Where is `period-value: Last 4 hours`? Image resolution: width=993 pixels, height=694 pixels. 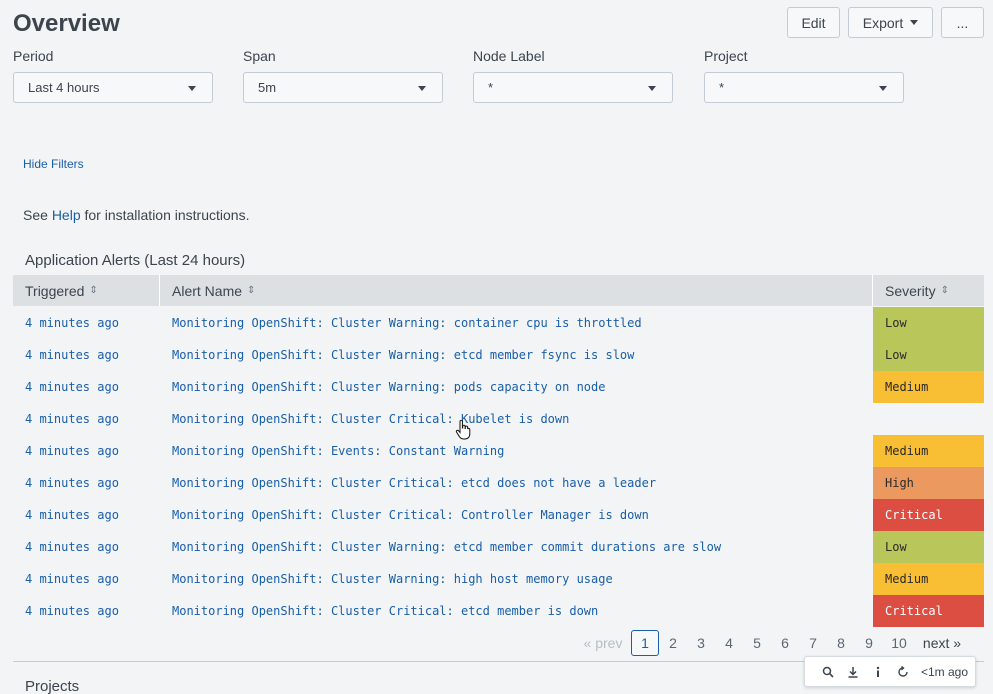 period-value: Last 4 hours is located at coordinates (64, 87).